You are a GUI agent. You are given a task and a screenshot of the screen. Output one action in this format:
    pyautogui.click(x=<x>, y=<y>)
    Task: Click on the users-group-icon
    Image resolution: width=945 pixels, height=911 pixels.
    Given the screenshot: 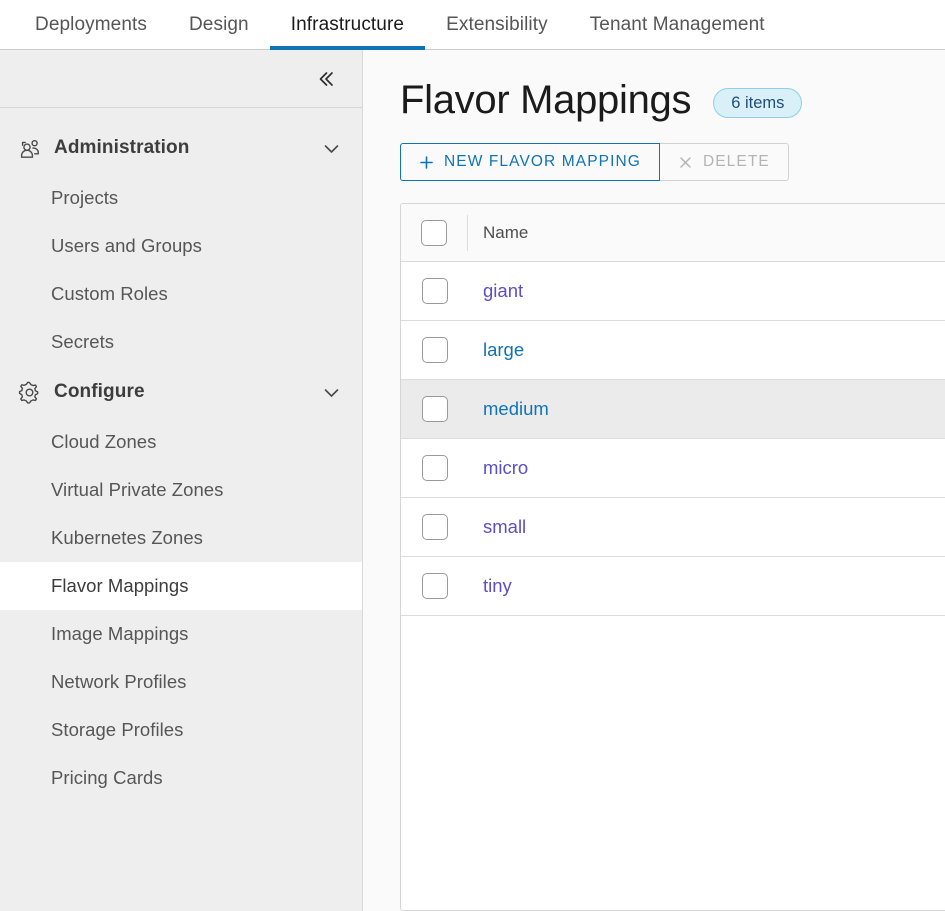 What is the action you would take?
    pyautogui.click(x=29, y=148)
    